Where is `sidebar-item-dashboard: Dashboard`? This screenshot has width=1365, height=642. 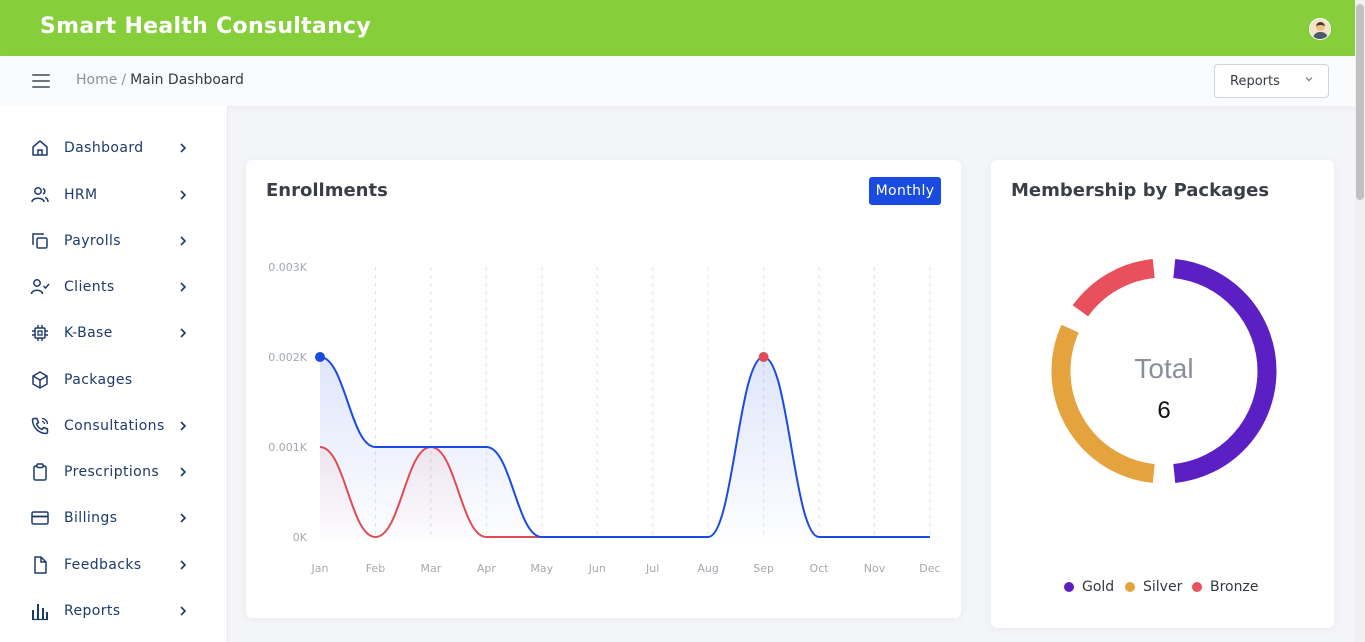 sidebar-item-dashboard: Dashboard is located at coordinates (114, 148).